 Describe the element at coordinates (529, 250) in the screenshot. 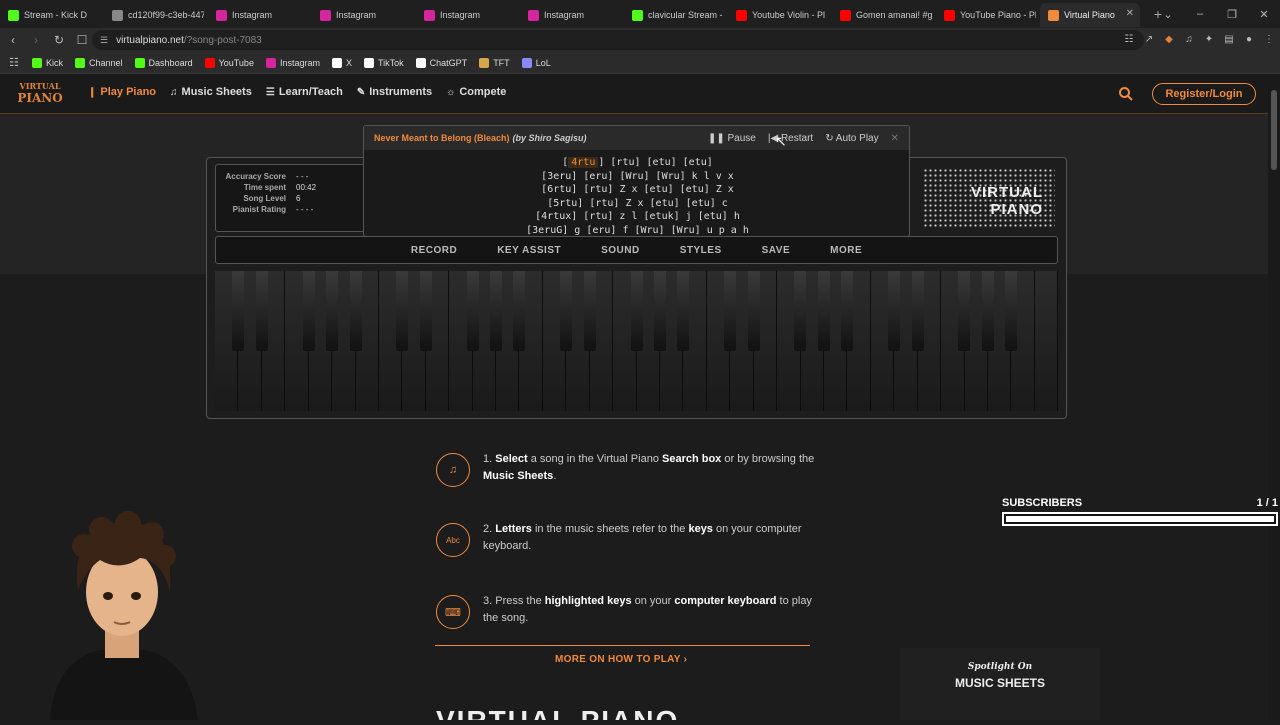

I see `toolbar-key-assist: KEY ASSIST` at that location.